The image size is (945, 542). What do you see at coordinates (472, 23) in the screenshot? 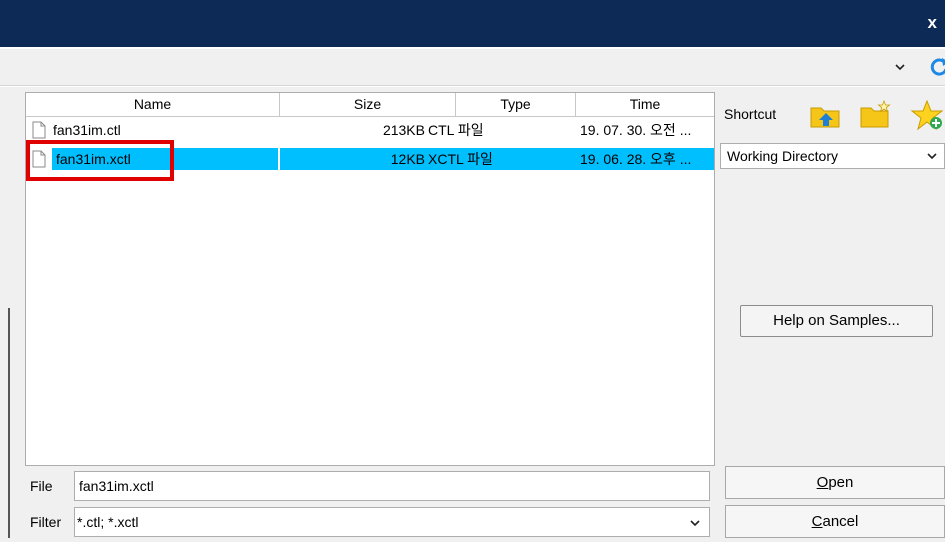
I see `dialog-titlebar: x` at bounding box center [472, 23].